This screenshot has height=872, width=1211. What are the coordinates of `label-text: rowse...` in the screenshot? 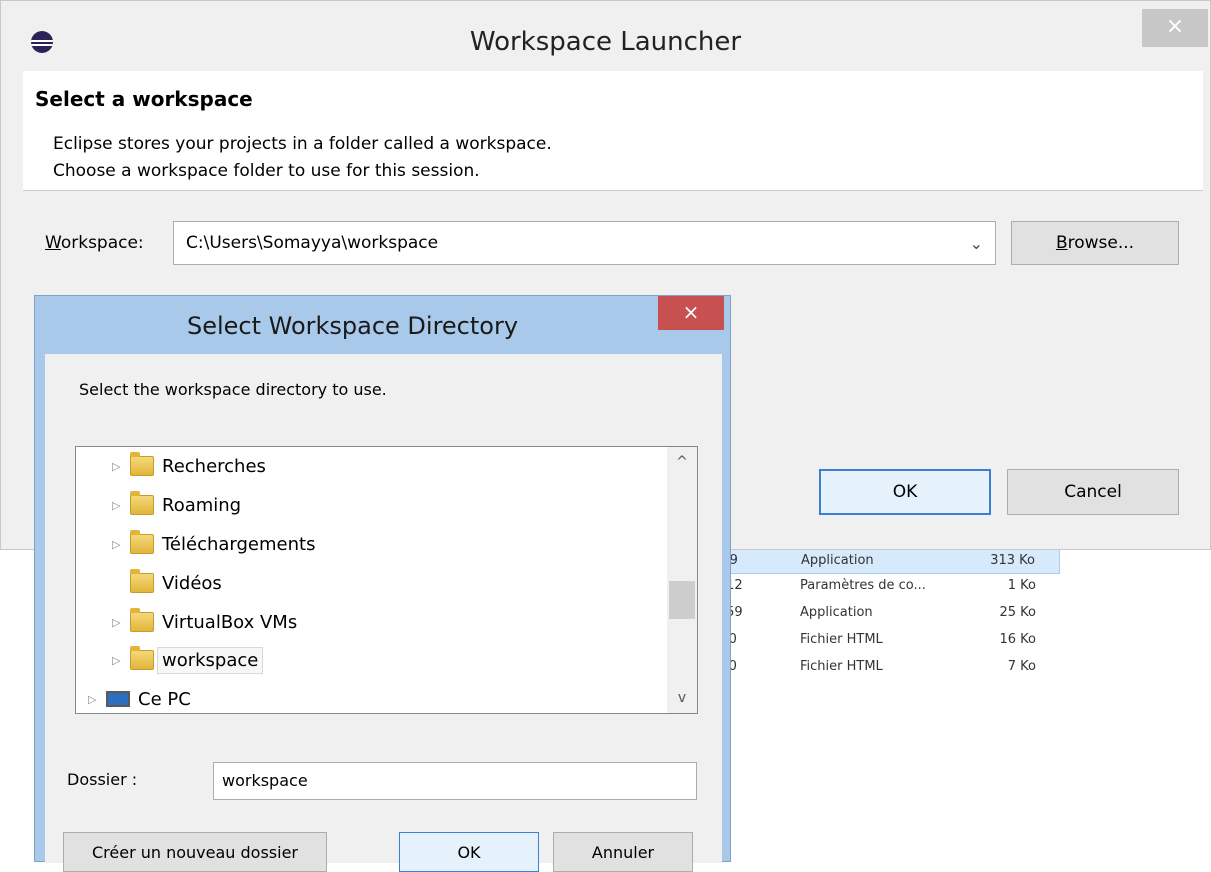 It's located at (1101, 243).